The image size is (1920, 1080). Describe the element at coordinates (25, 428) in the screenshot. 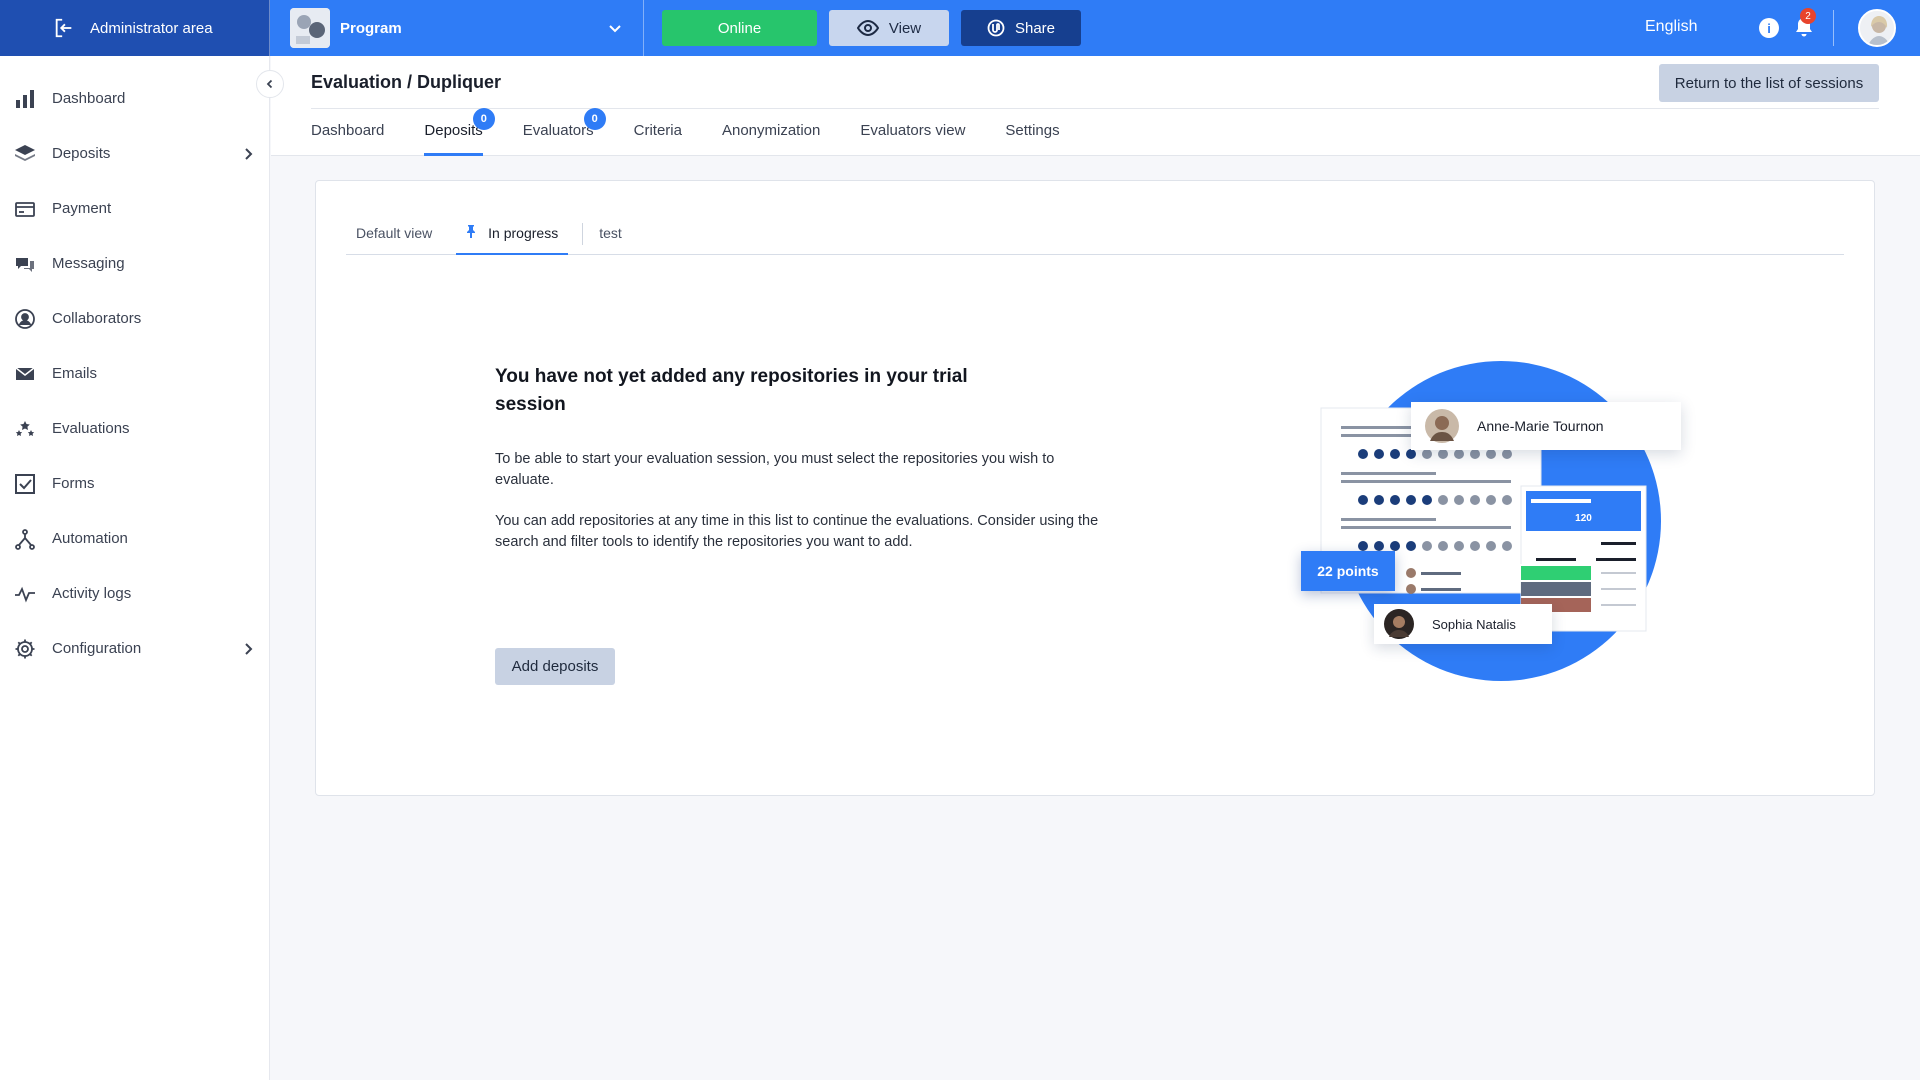

I see `stars-icon` at that location.